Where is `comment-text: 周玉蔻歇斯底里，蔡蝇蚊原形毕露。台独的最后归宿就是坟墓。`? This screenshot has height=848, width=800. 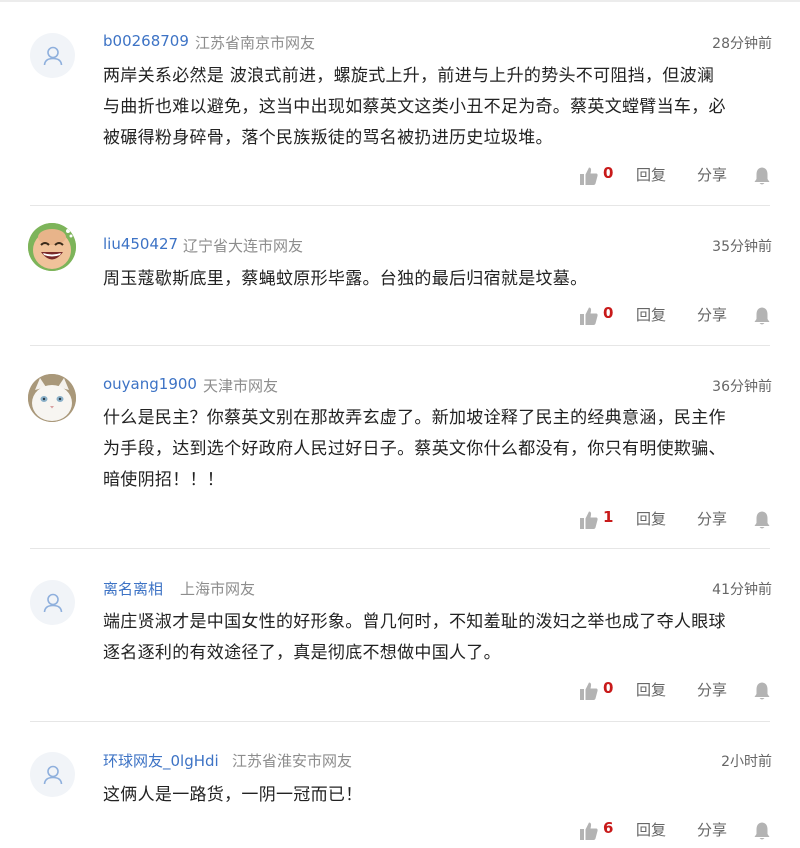 comment-text: 周玉蔻歇斯底里，蔡蝇蚊原形毕露。台独的最后归宿就是坟墓。 is located at coordinates (438, 279).